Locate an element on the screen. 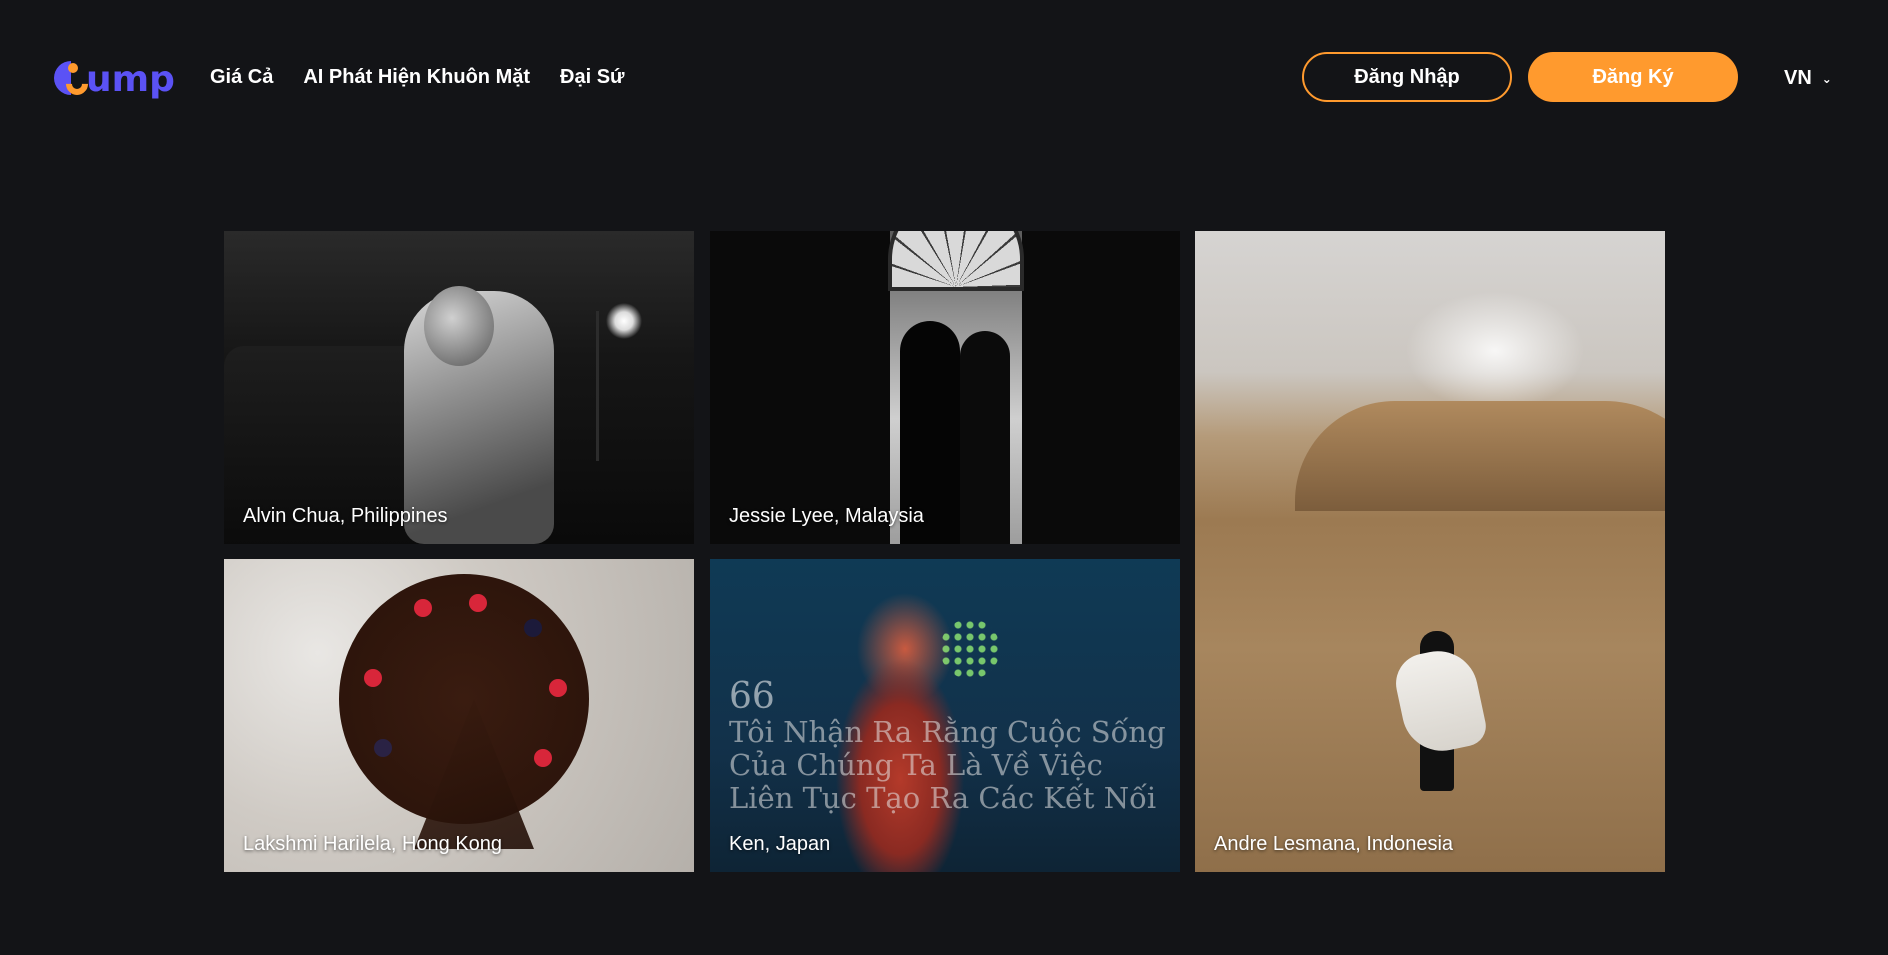  language-selector: VN ⌄ is located at coordinates (1808, 78).